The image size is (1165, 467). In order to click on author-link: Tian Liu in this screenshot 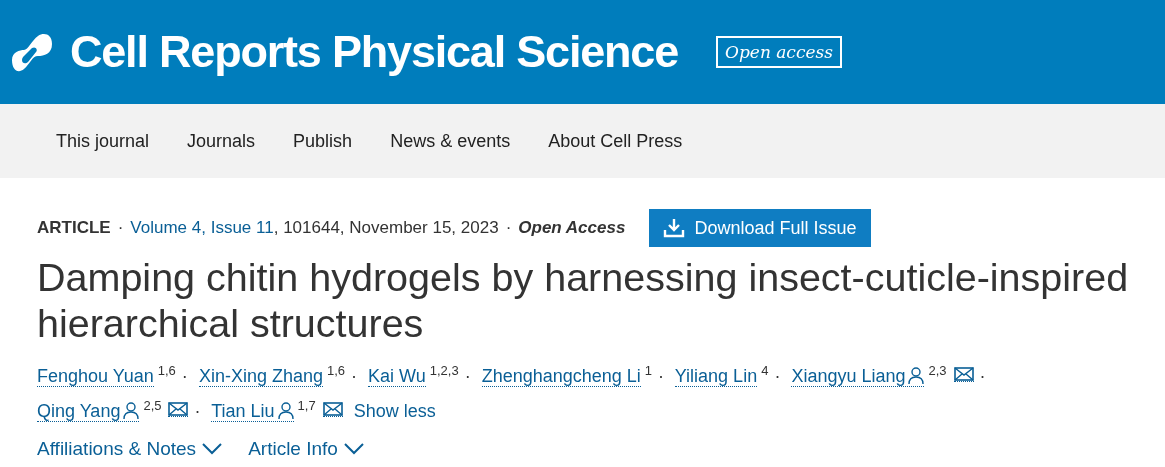, I will do `click(252, 411)`.